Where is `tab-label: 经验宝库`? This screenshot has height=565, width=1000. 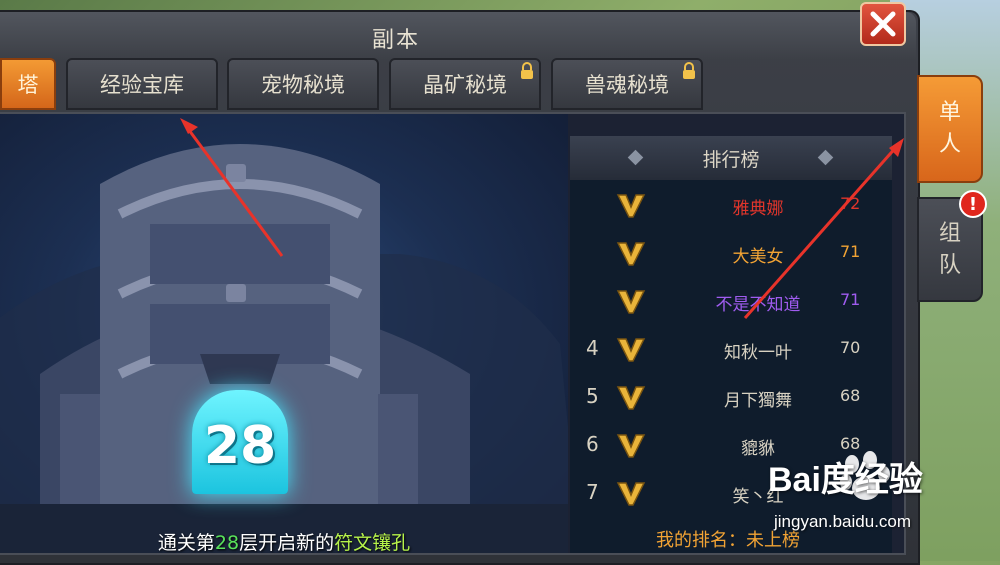 tab-label: 经验宝库 is located at coordinates (142, 85).